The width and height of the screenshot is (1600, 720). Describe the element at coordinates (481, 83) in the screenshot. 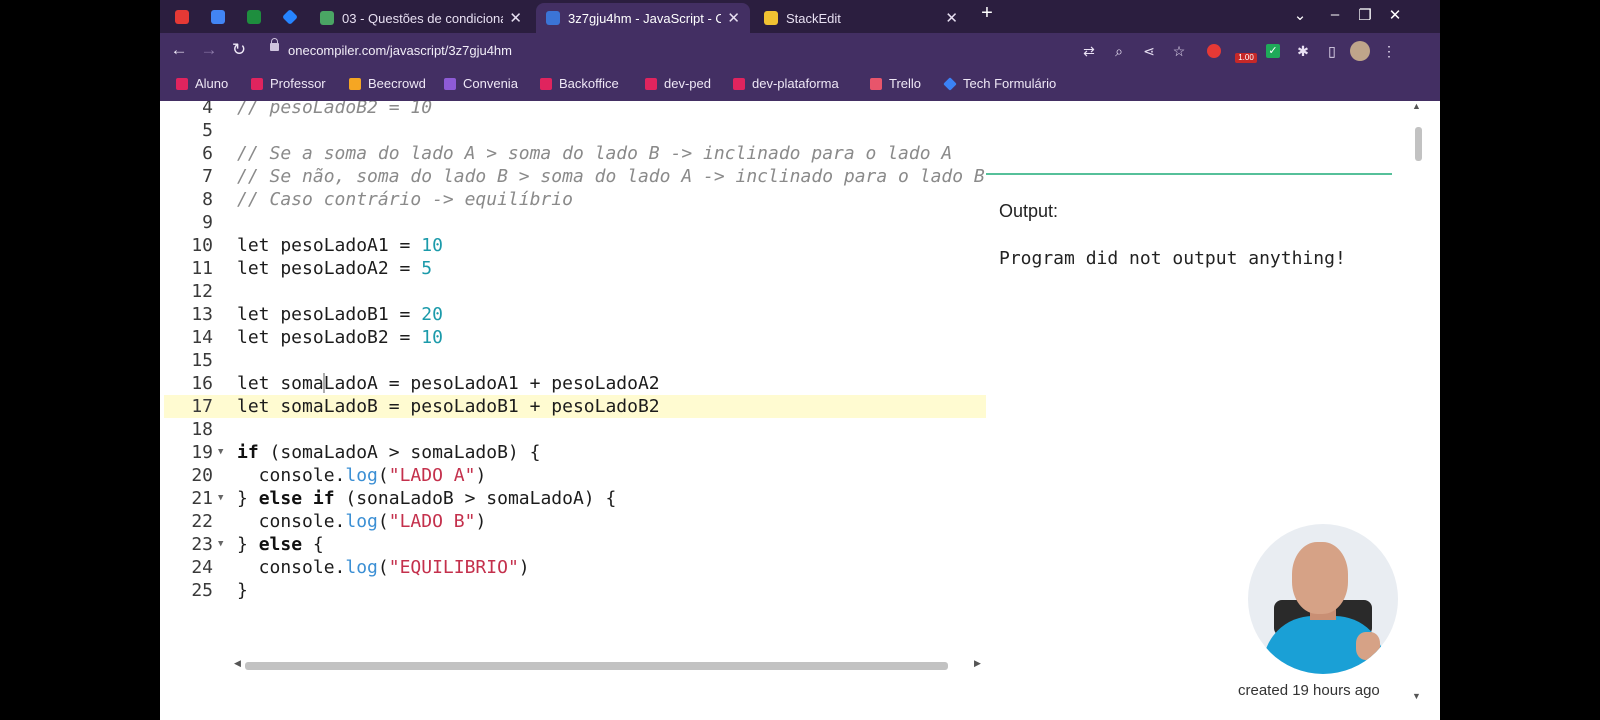

I see `bookmark-convenia: Convenia` at that location.